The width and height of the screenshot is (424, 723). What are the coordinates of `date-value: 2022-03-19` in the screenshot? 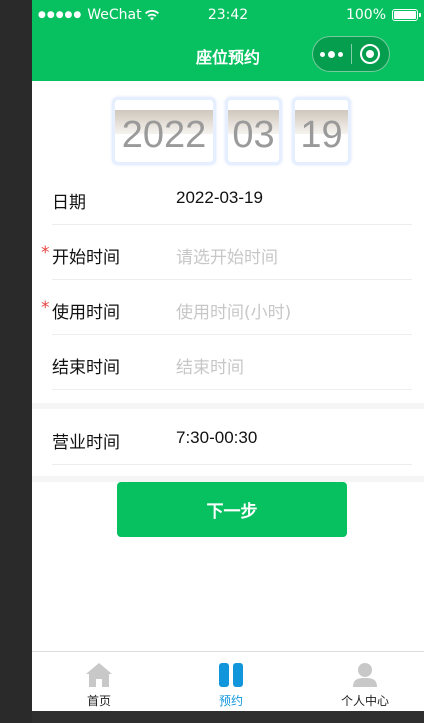 It's located at (219, 197).